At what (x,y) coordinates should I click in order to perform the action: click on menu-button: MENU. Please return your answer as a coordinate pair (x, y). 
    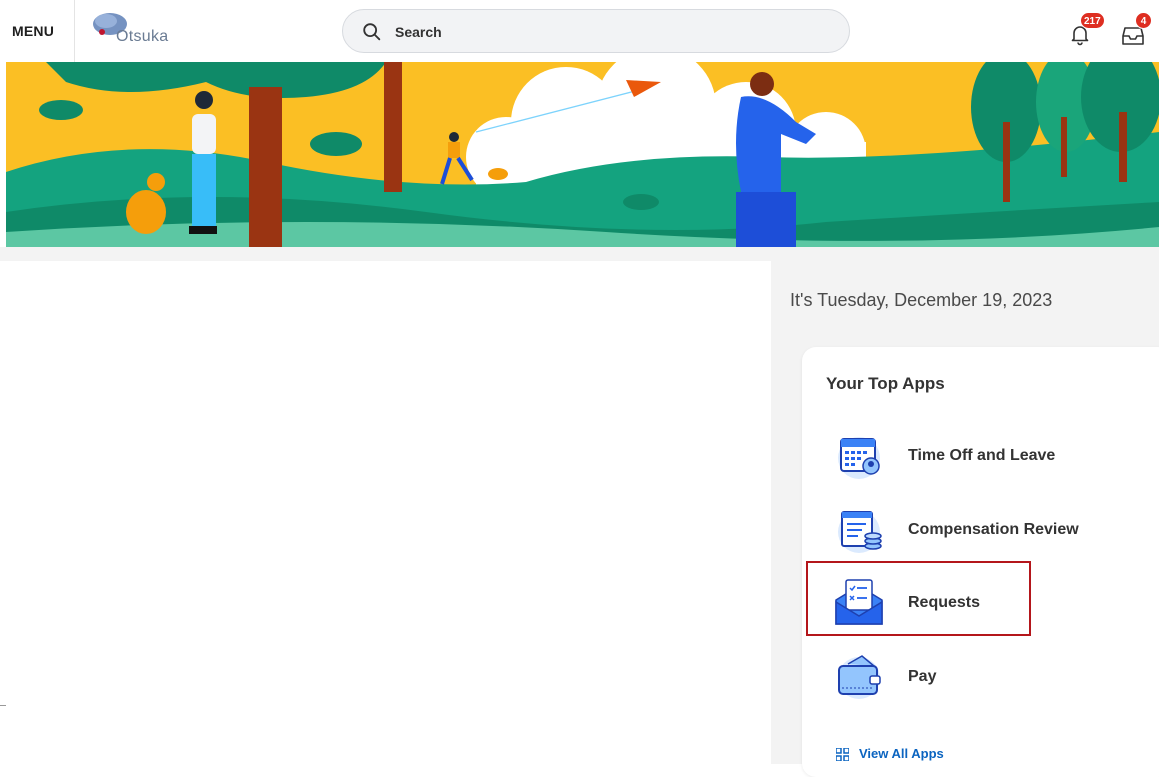
    Looking at the image, I should click on (33, 31).